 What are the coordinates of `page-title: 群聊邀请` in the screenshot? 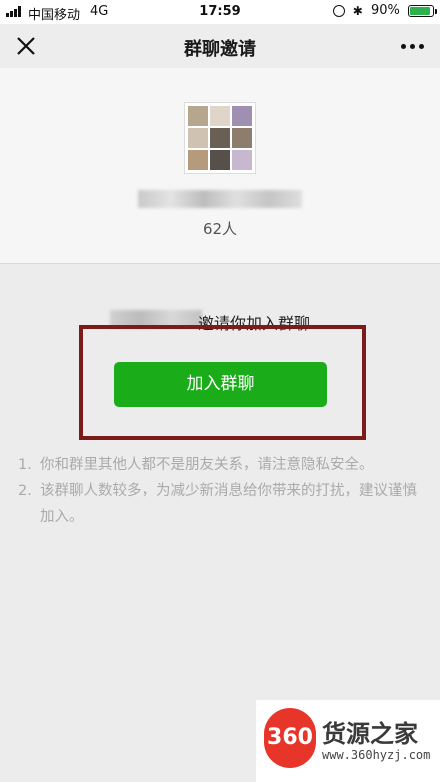 It's located at (220, 49).